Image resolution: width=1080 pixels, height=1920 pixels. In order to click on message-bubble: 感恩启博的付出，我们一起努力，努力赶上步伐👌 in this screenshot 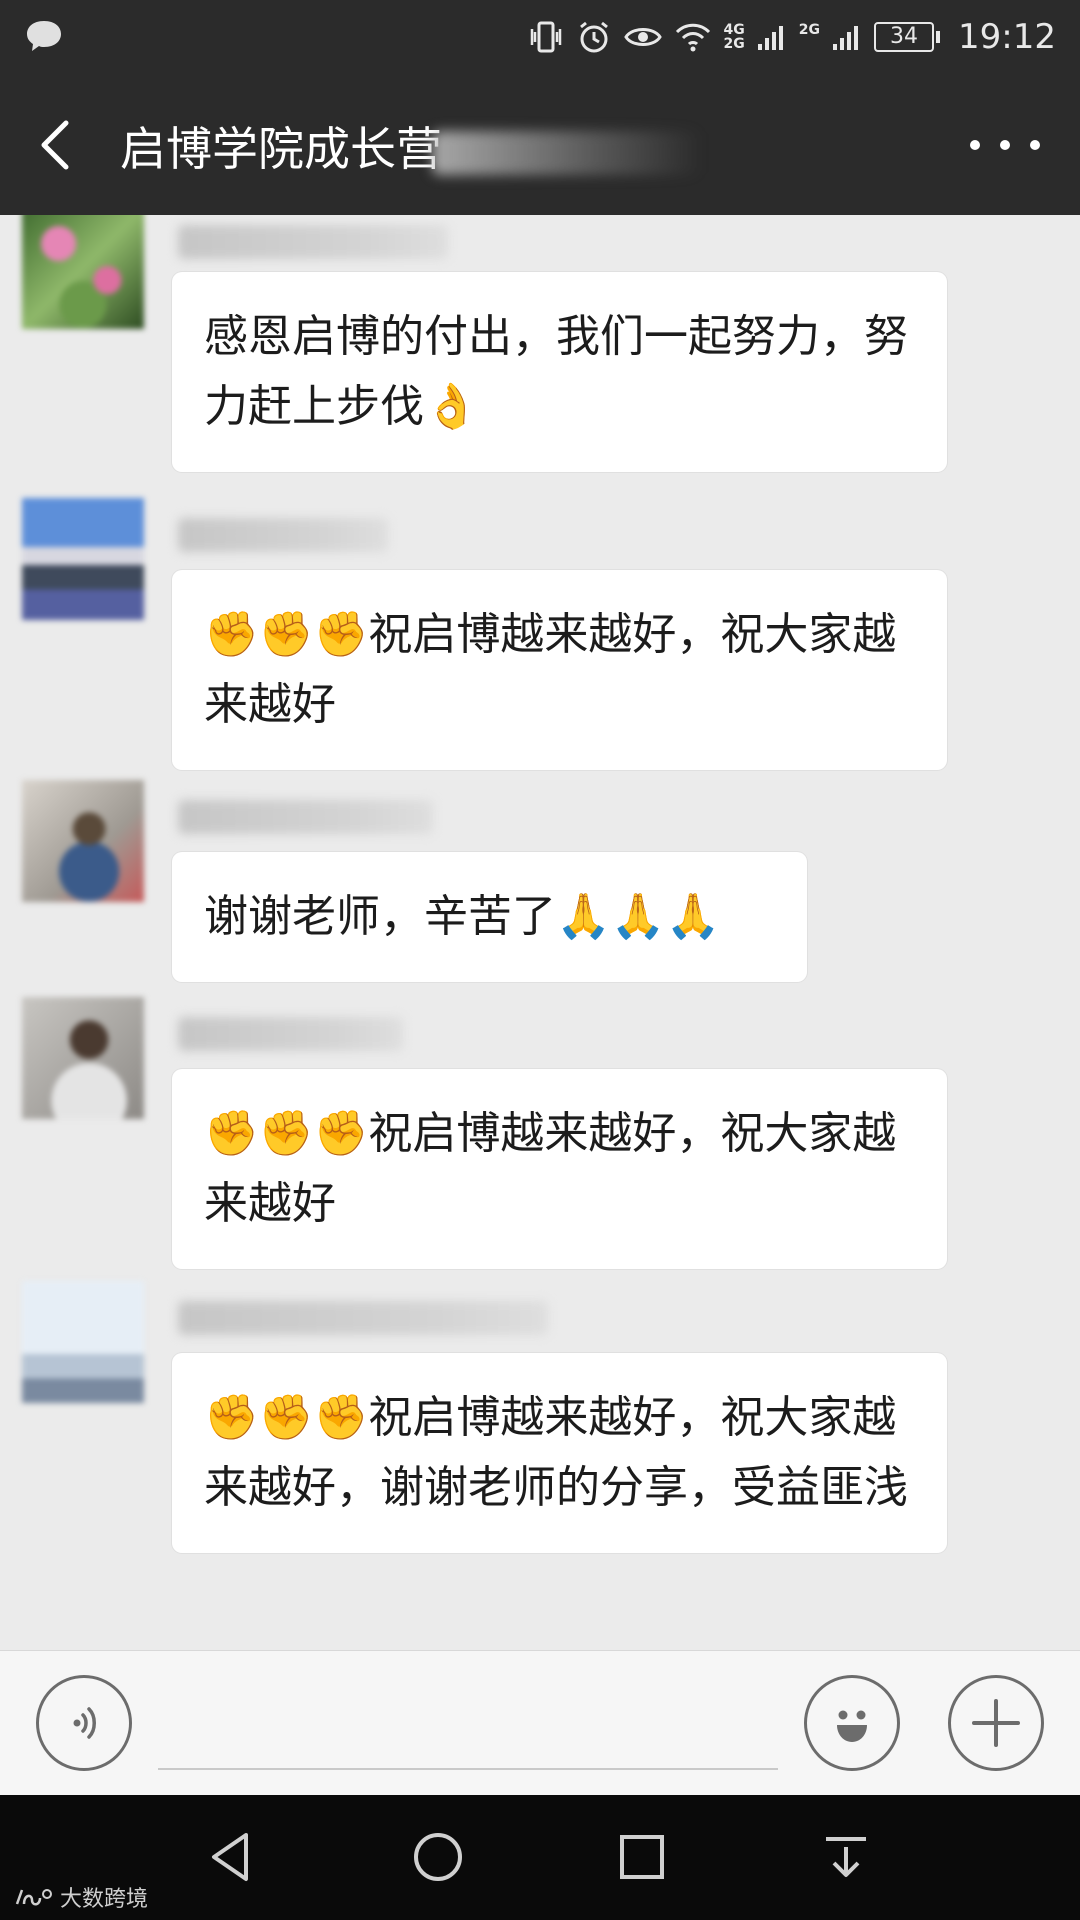, I will do `click(559, 372)`.